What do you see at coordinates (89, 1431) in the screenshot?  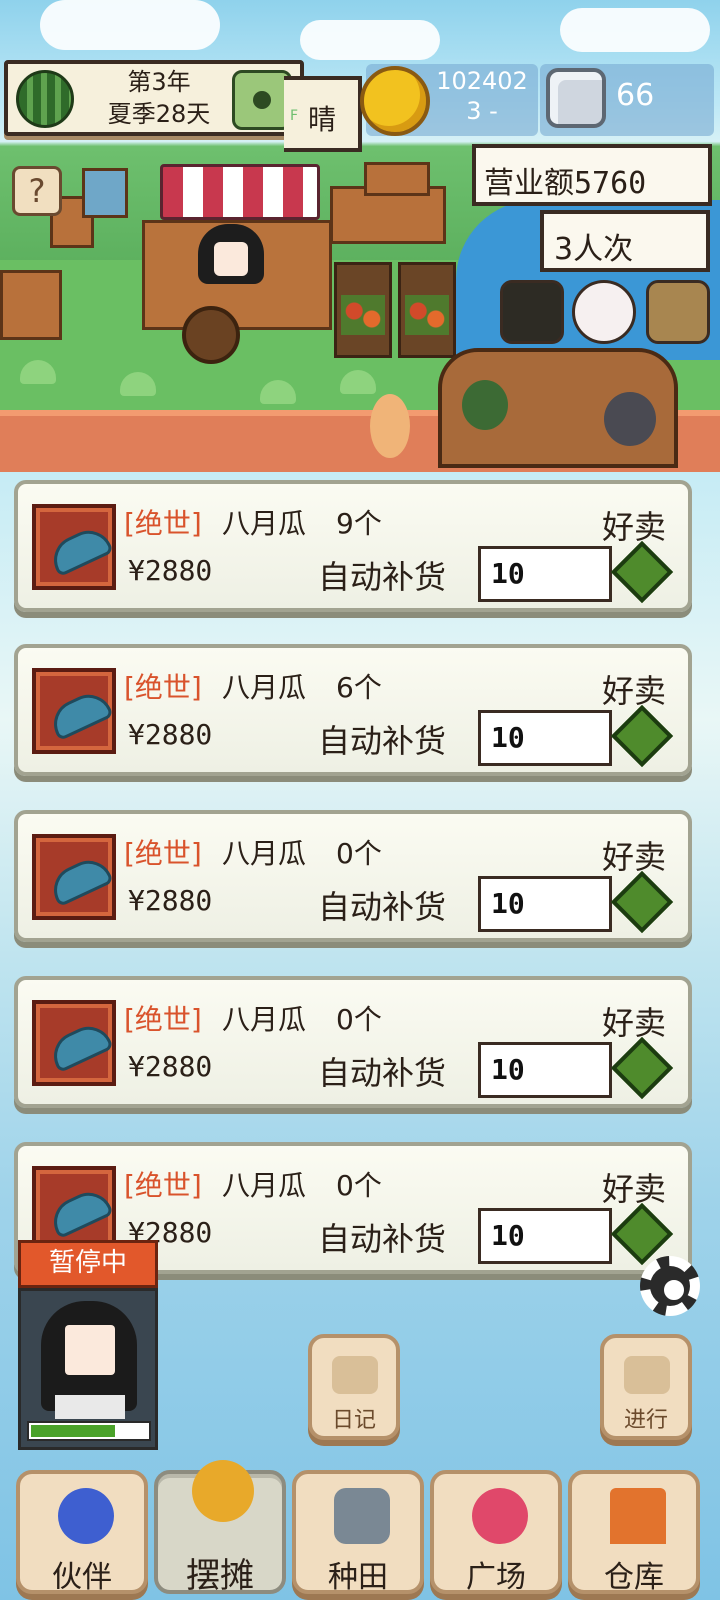 I see `stamina-bar` at bounding box center [89, 1431].